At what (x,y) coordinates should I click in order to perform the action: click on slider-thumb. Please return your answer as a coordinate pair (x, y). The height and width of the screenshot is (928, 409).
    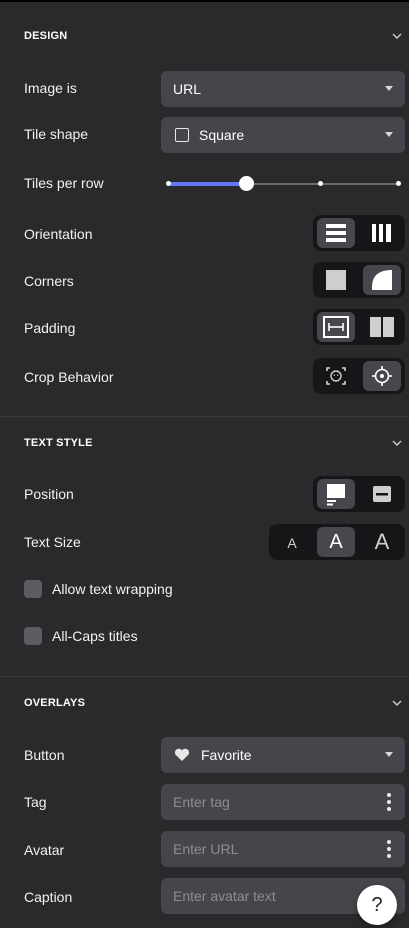
    Looking at the image, I should click on (246, 183).